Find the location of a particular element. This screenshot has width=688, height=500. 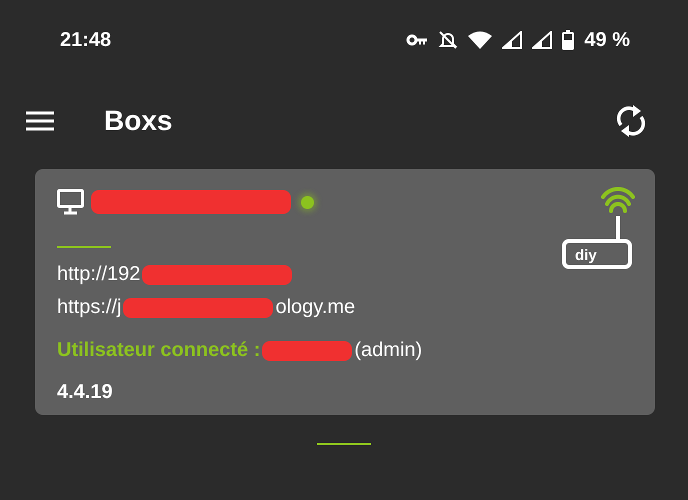

url-text: http://192 is located at coordinates (98, 274).